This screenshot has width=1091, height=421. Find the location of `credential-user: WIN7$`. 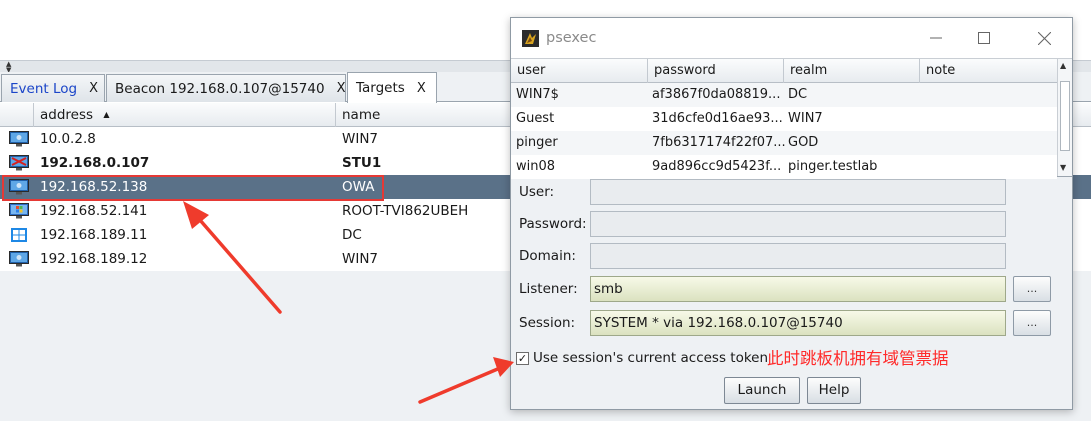

credential-user: WIN7$ is located at coordinates (537, 94).